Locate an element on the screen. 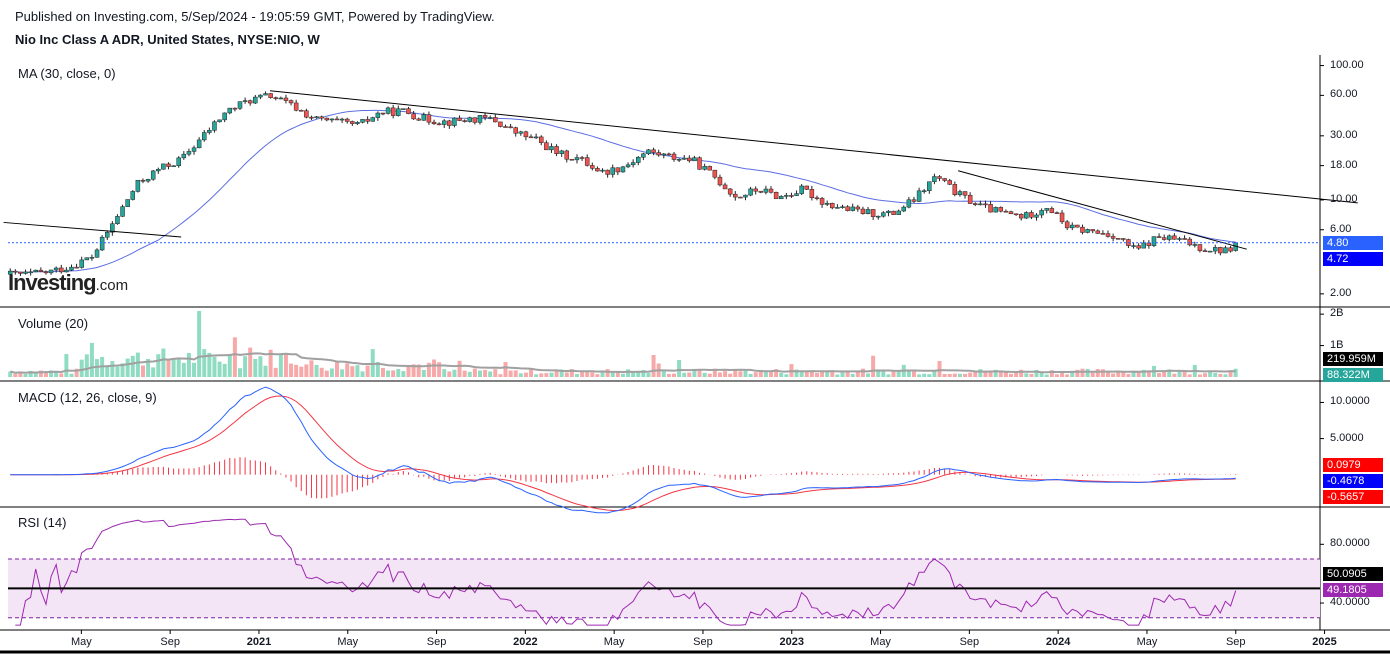 The width and height of the screenshot is (1390, 655). x-tick-label: Sep is located at coordinates (1235, 642).